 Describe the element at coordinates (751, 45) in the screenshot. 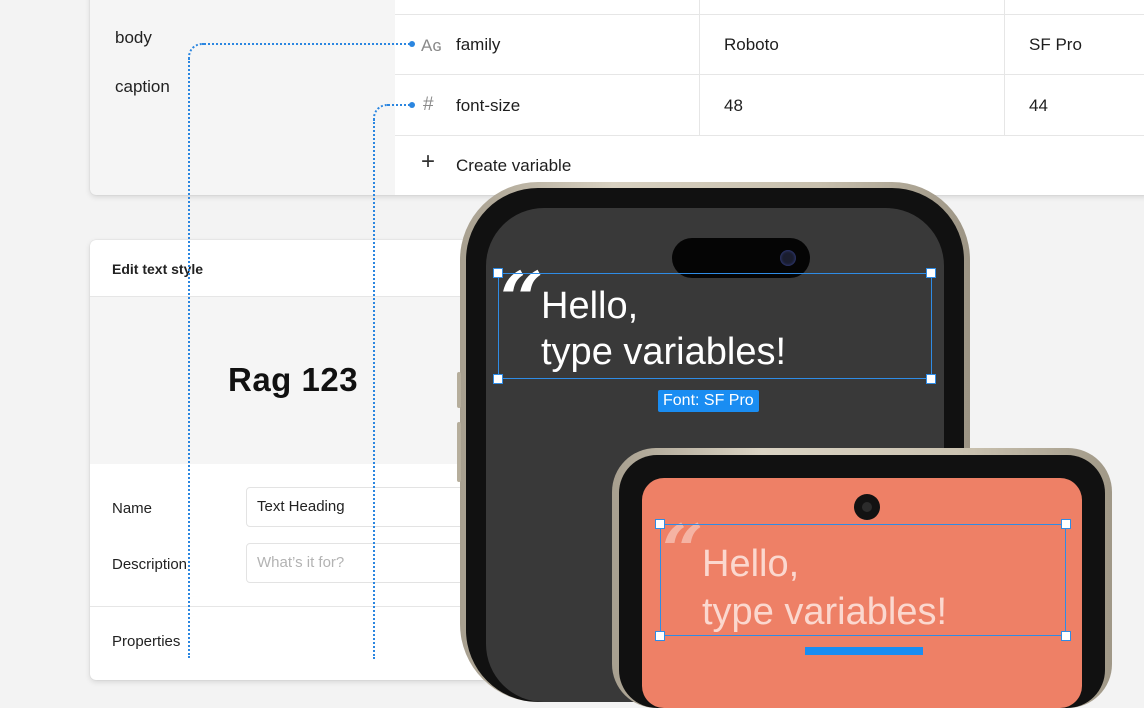

I see `variable-value-mode1: Roboto` at that location.